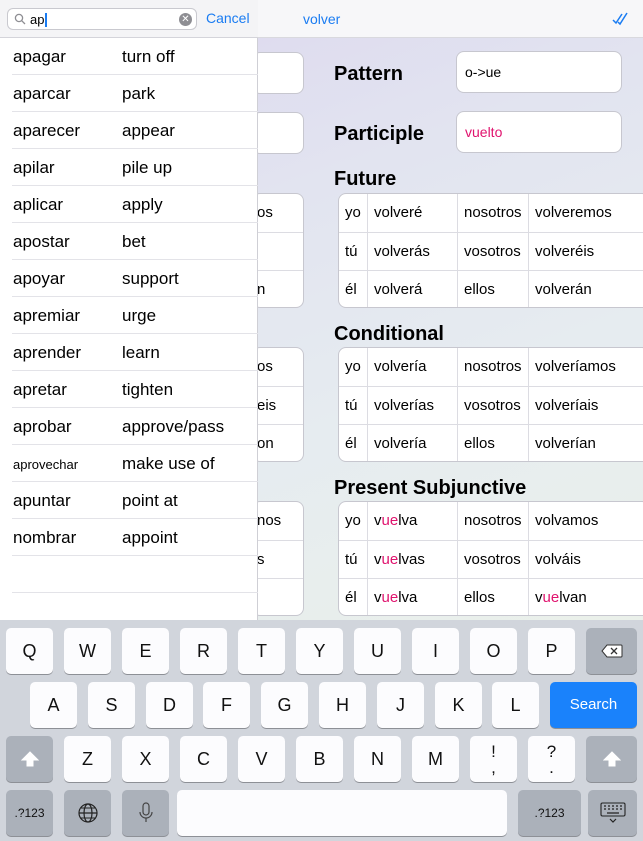 The width and height of the screenshot is (643, 841). I want to click on form-cell: volveríais, so click(585, 406).